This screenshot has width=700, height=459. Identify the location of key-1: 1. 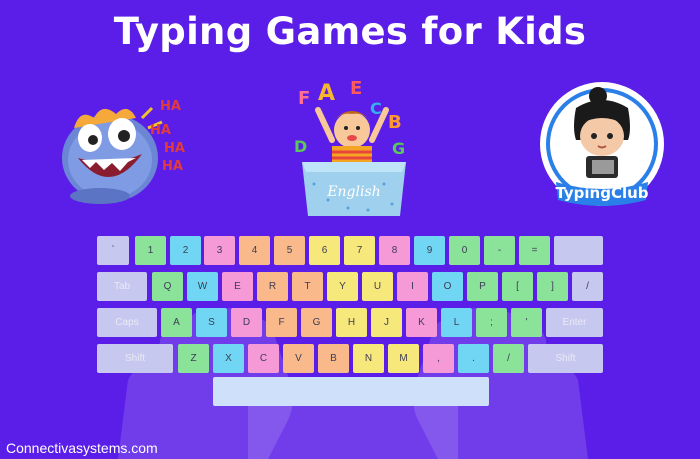
(150, 250).